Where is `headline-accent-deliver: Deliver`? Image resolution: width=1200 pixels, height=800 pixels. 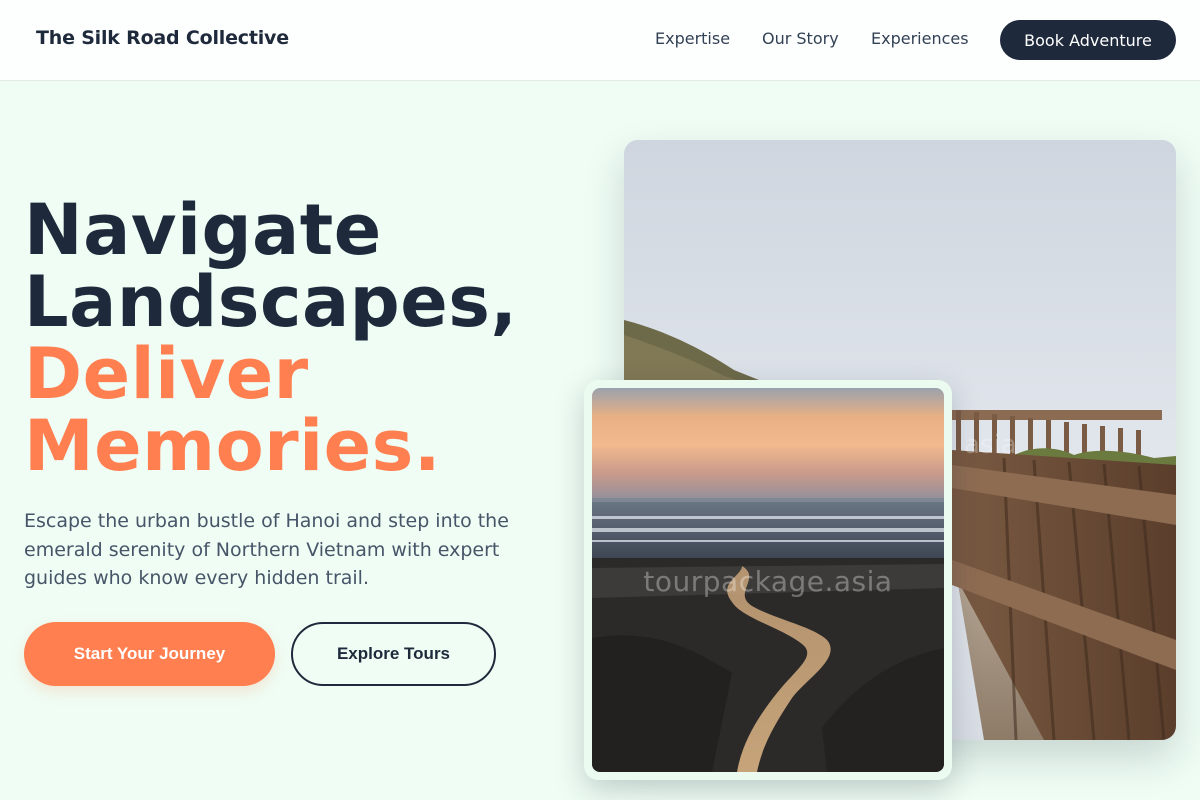 headline-accent-deliver: Deliver is located at coordinates (166, 374).